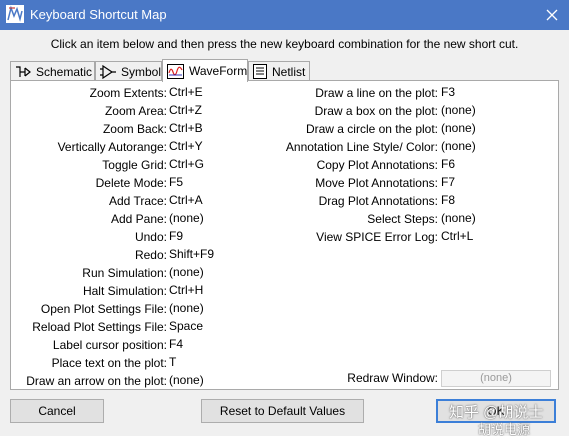  Describe the element at coordinates (150, 255) in the screenshot. I see `shortcut-label: Redo:` at that location.